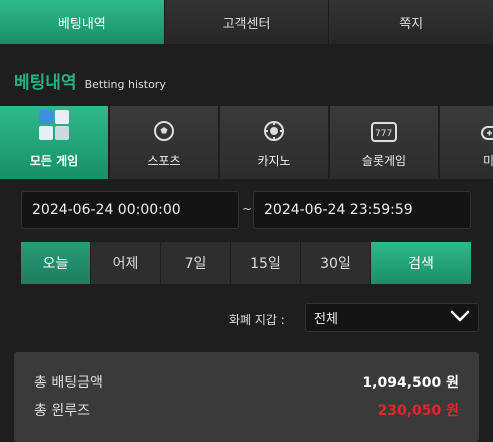 This screenshot has height=442, width=493. I want to click on total-bet-value: 1,094,500 원, so click(410, 383).